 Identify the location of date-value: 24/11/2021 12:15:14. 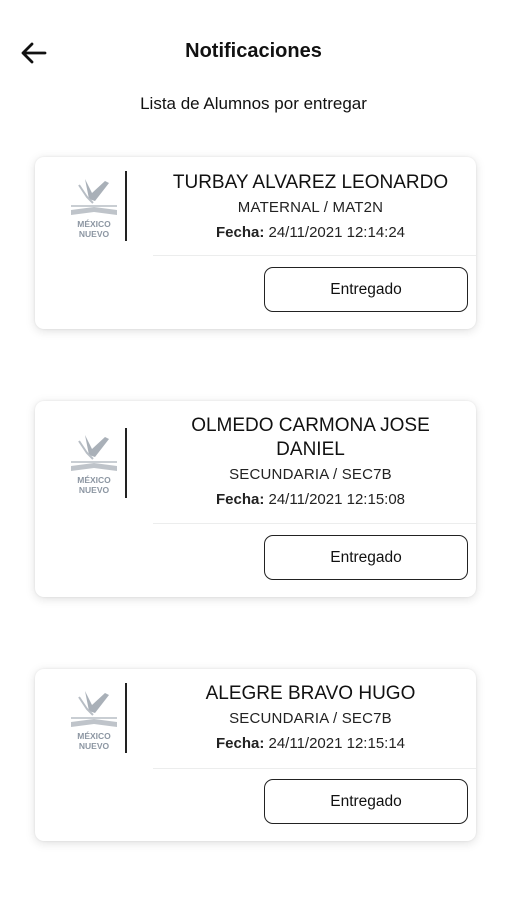
(337, 743).